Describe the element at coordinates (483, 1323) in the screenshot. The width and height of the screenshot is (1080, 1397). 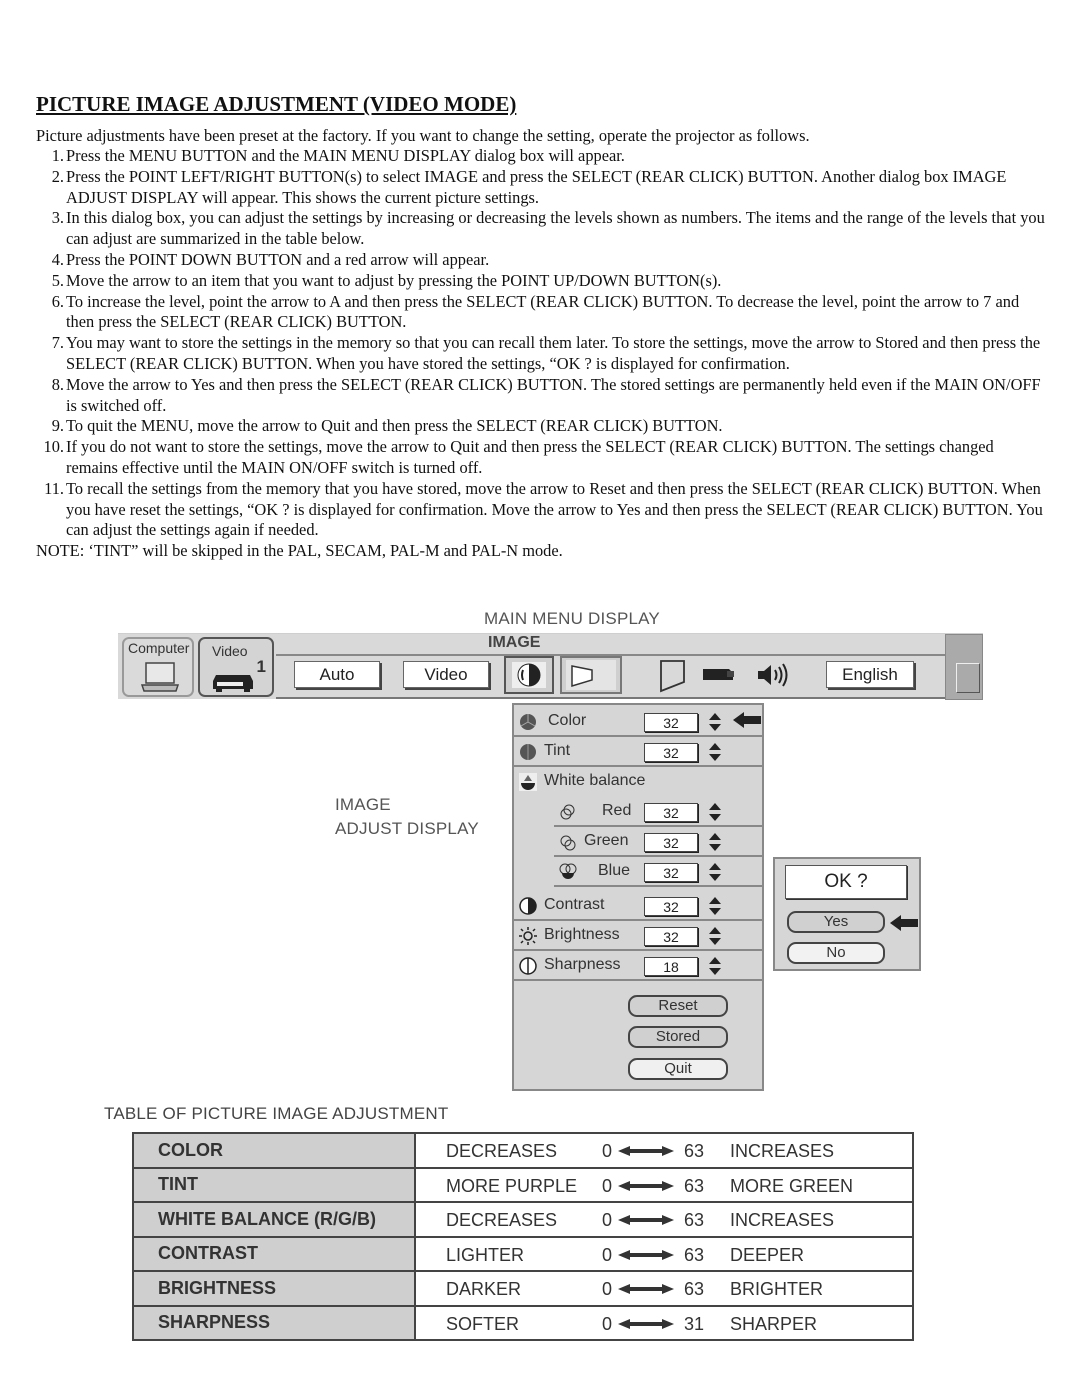
I see `low-label: SOFTER` at that location.